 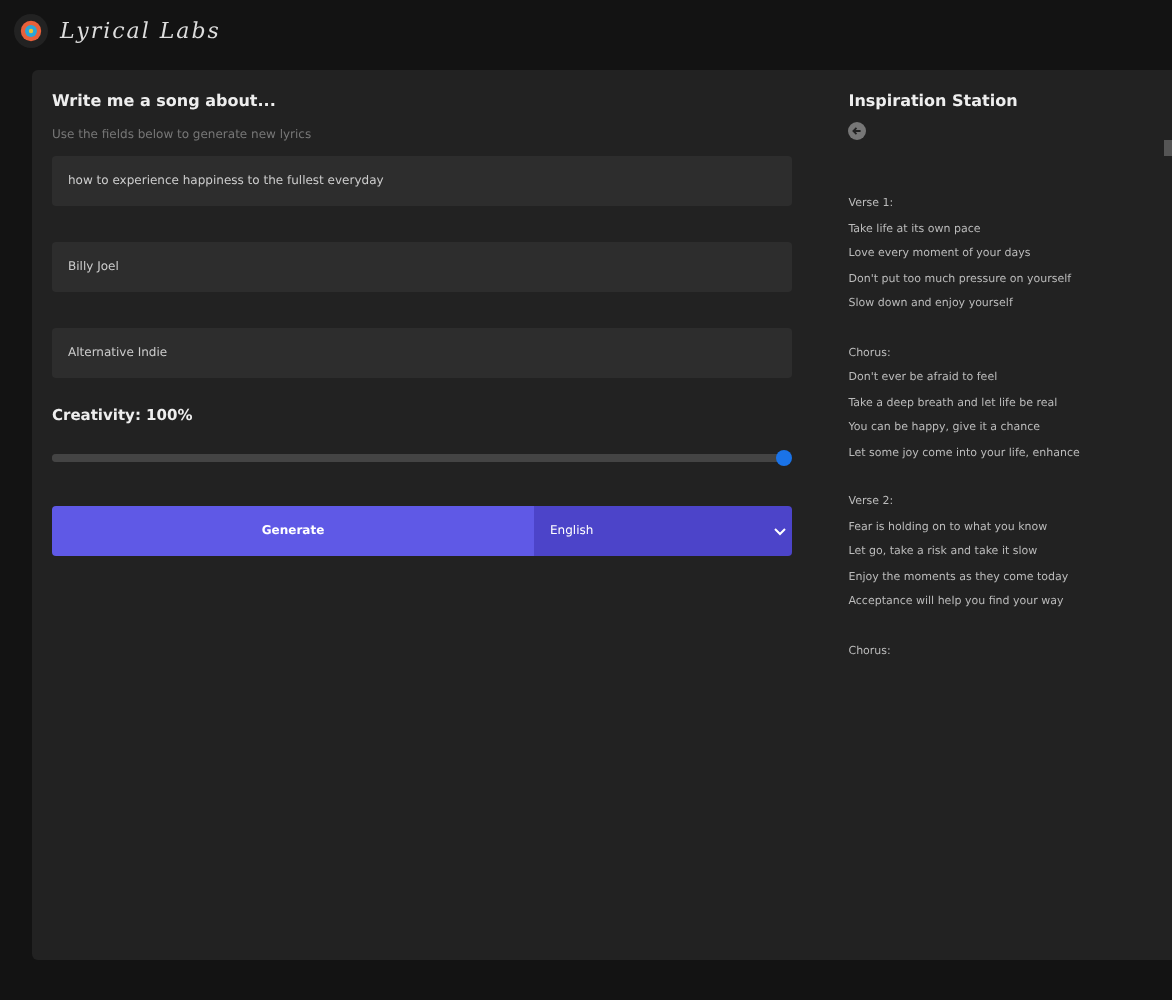 What do you see at coordinates (31, 30) in the screenshot?
I see `logo-icon` at bounding box center [31, 30].